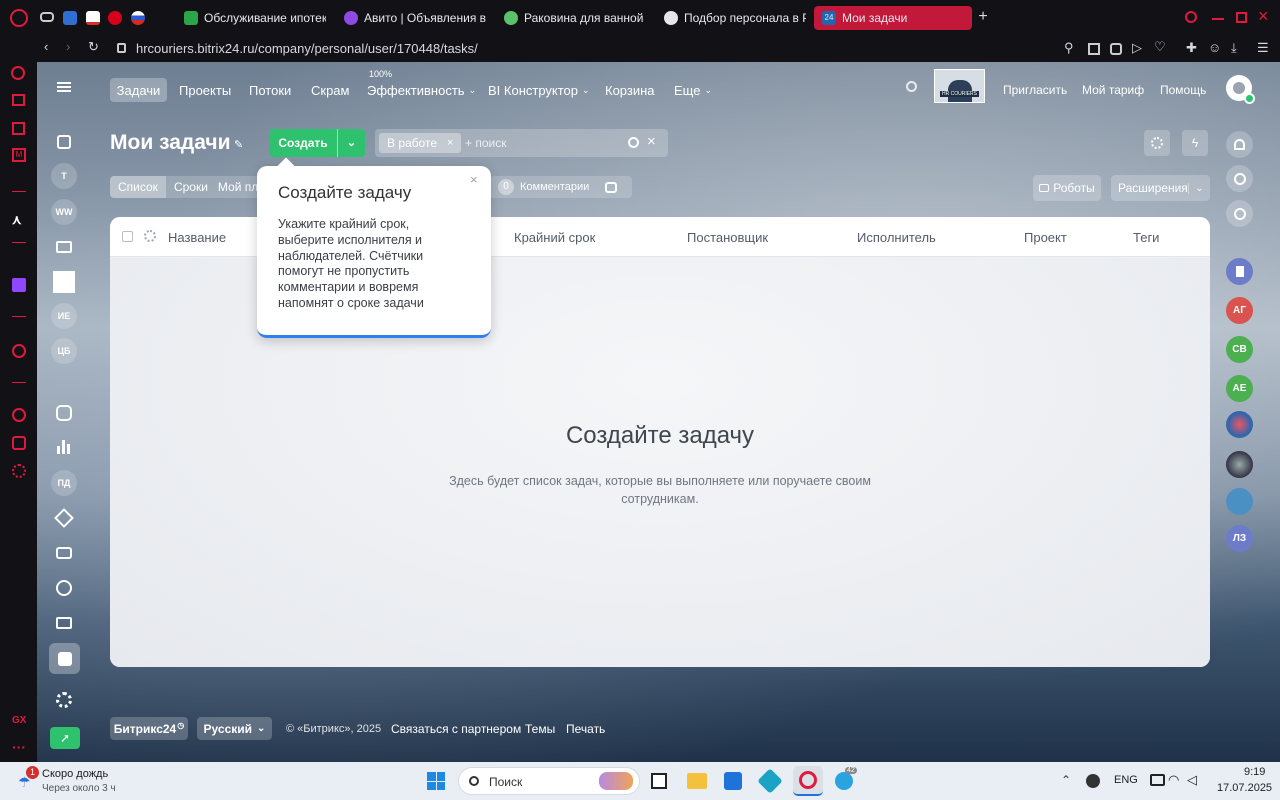 This screenshot has height=800, width=1280. What do you see at coordinates (659, 781) in the screenshot?
I see `task-view-icon` at bounding box center [659, 781].